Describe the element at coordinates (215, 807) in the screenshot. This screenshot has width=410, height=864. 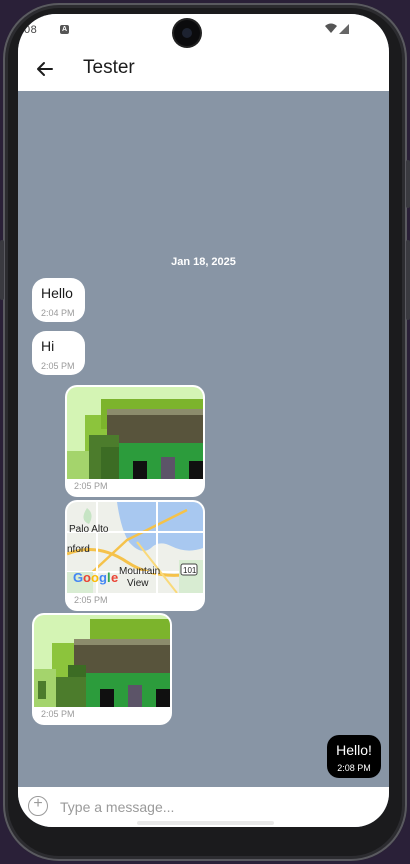
I see `message-input` at that location.